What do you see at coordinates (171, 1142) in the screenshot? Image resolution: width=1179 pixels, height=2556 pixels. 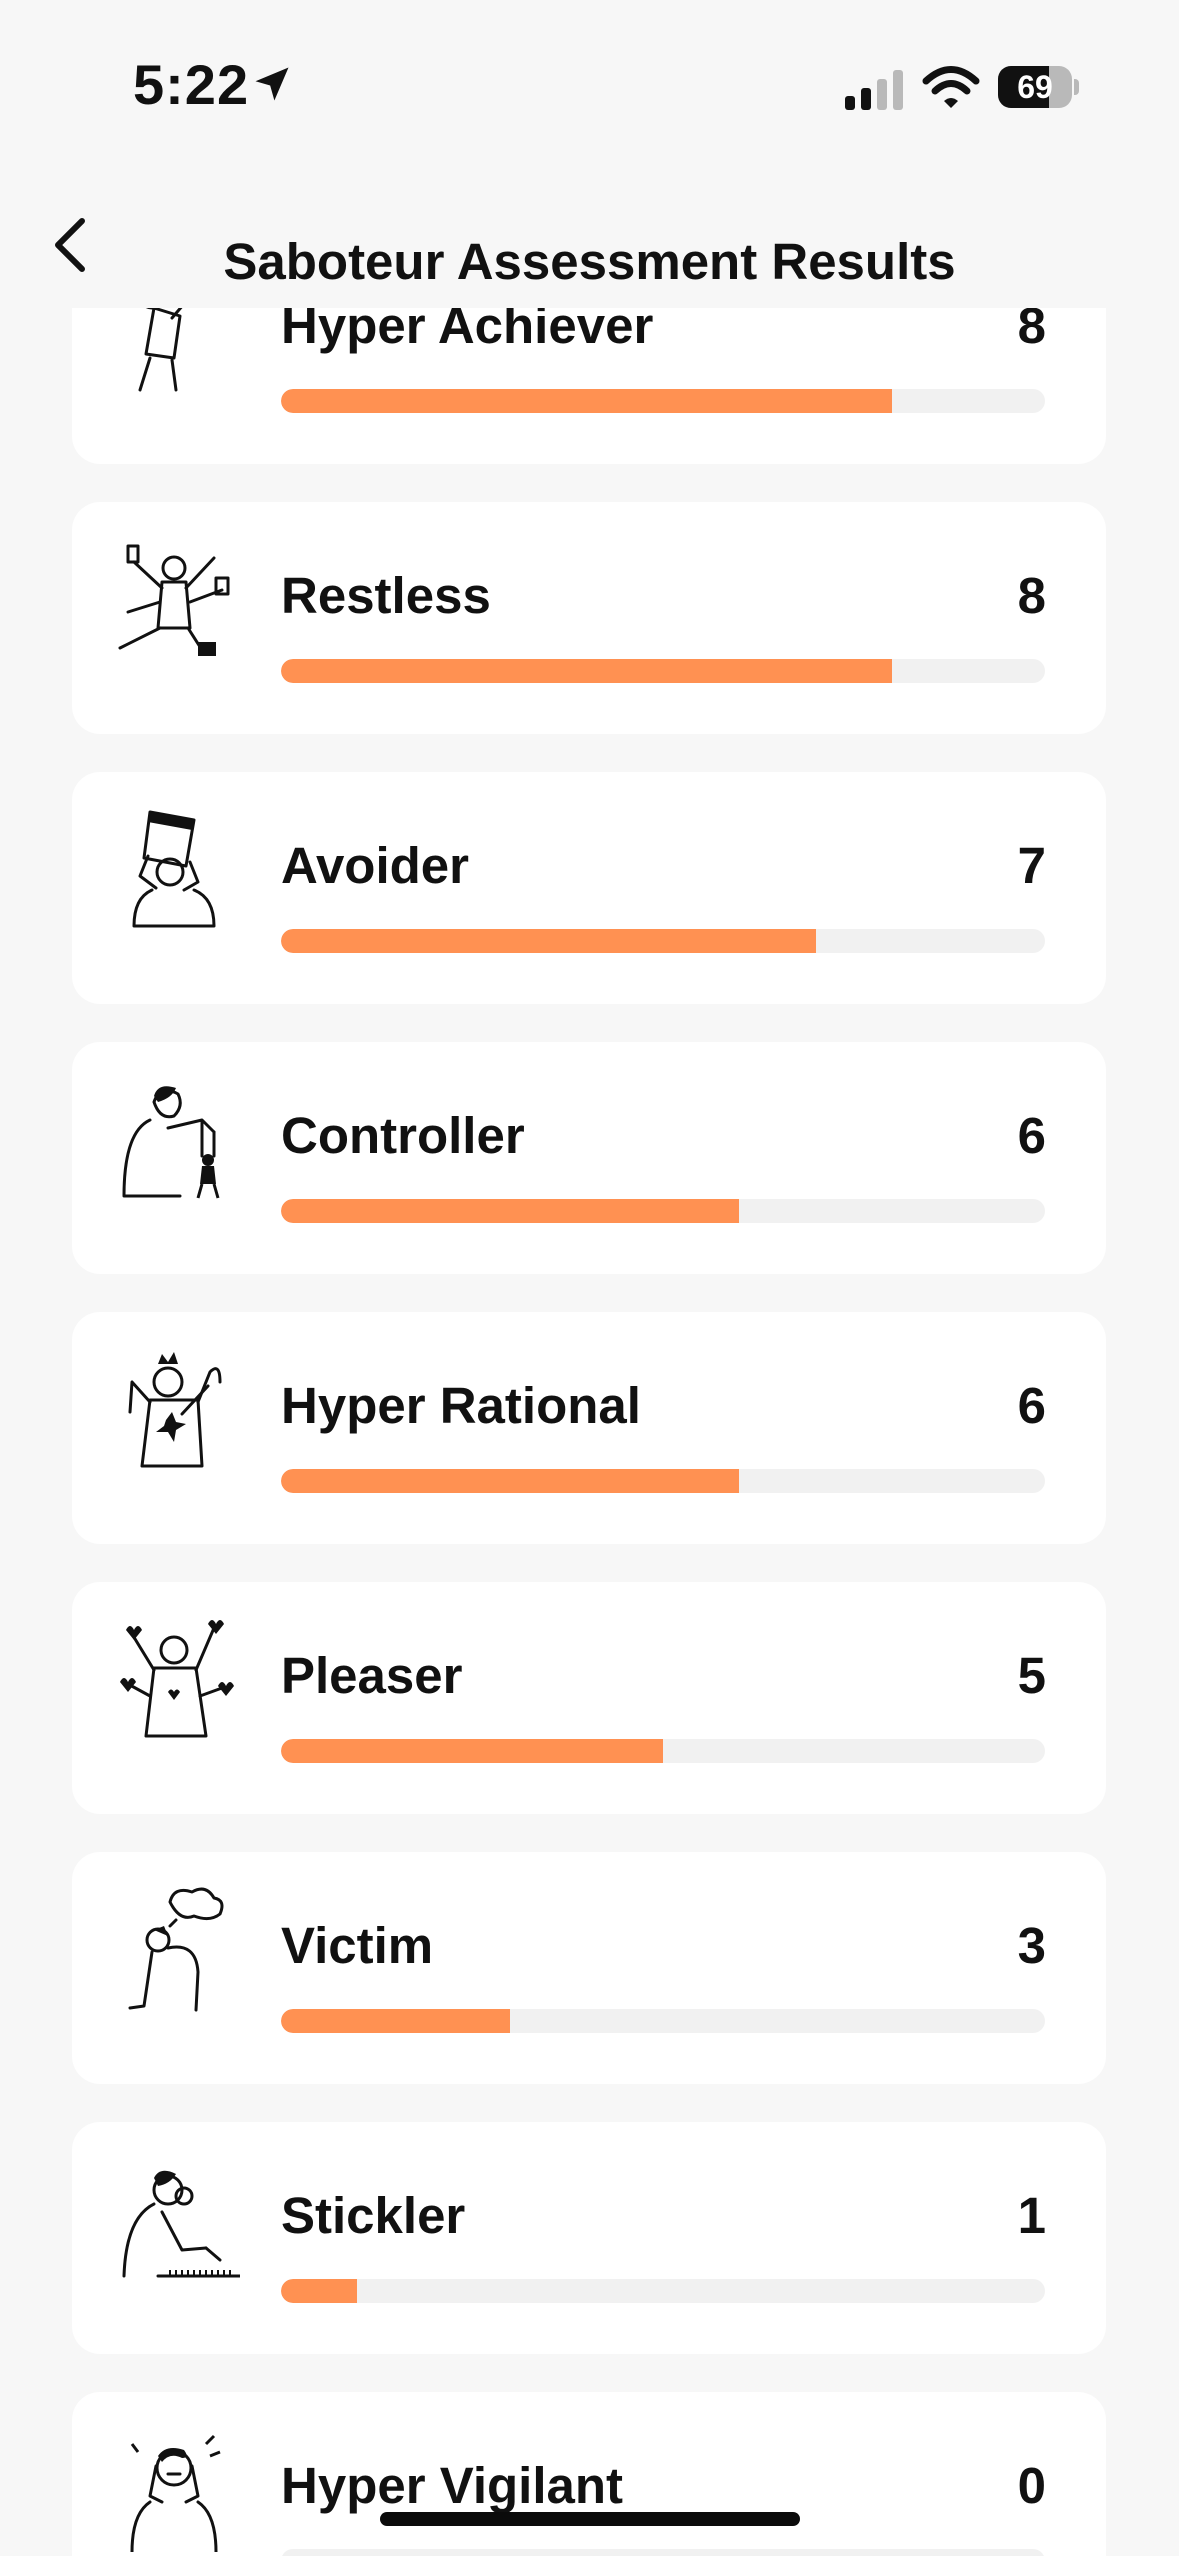 I see `controller-illustration` at bounding box center [171, 1142].